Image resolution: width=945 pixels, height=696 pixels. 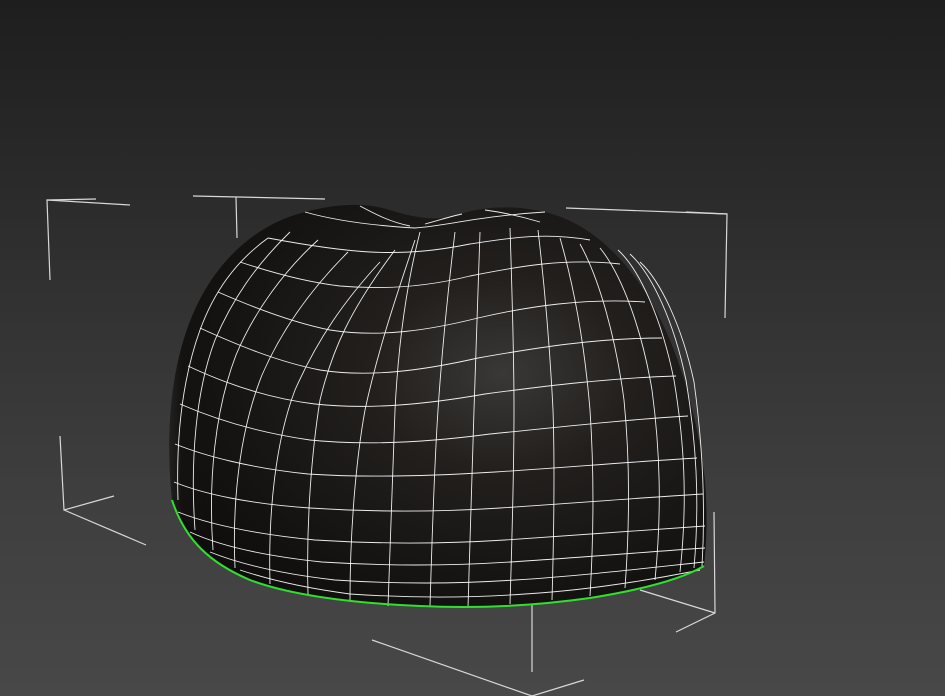 What do you see at coordinates (558, 687) in the screenshot?
I see `bracket-bottom-front-right` at bounding box center [558, 687].